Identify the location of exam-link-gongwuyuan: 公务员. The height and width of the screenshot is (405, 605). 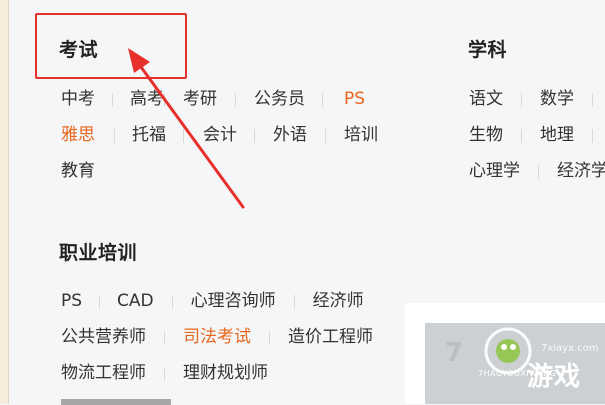
(279, 99).